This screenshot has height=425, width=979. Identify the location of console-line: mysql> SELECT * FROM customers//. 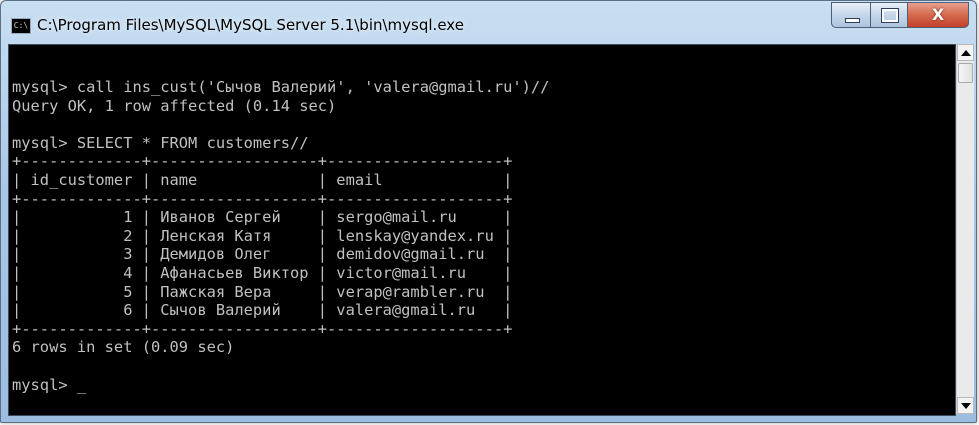
(160, 142).